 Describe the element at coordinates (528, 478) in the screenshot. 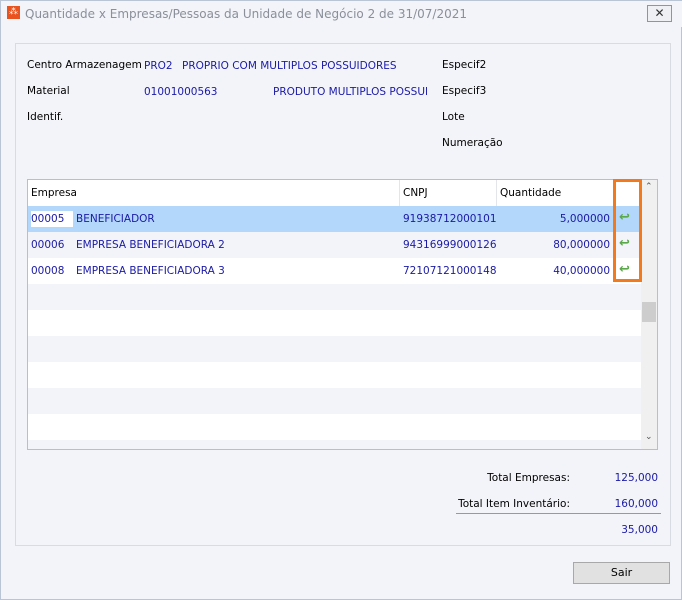

I see `total-empresas-label: Total Empresas:` at that location.